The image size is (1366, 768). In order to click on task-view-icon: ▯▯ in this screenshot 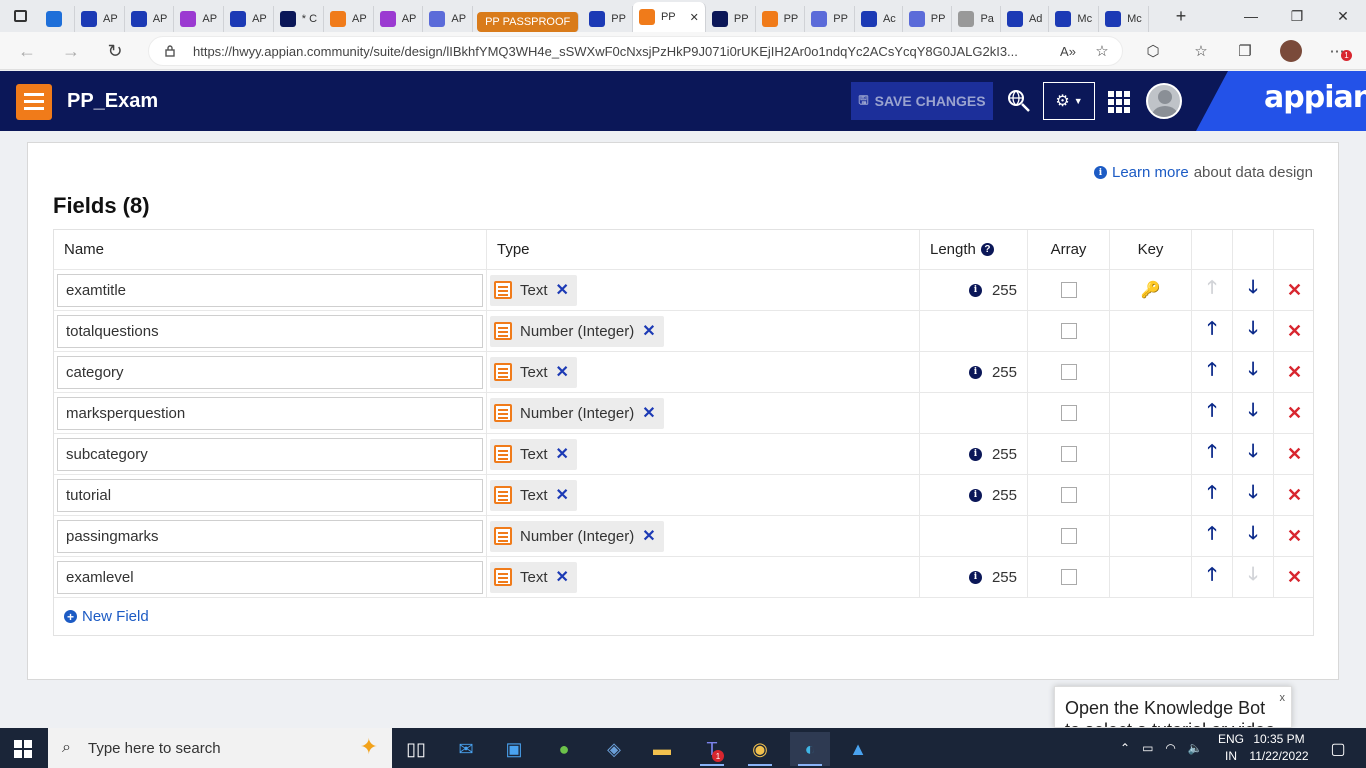, I will do `click(416, 749)`.